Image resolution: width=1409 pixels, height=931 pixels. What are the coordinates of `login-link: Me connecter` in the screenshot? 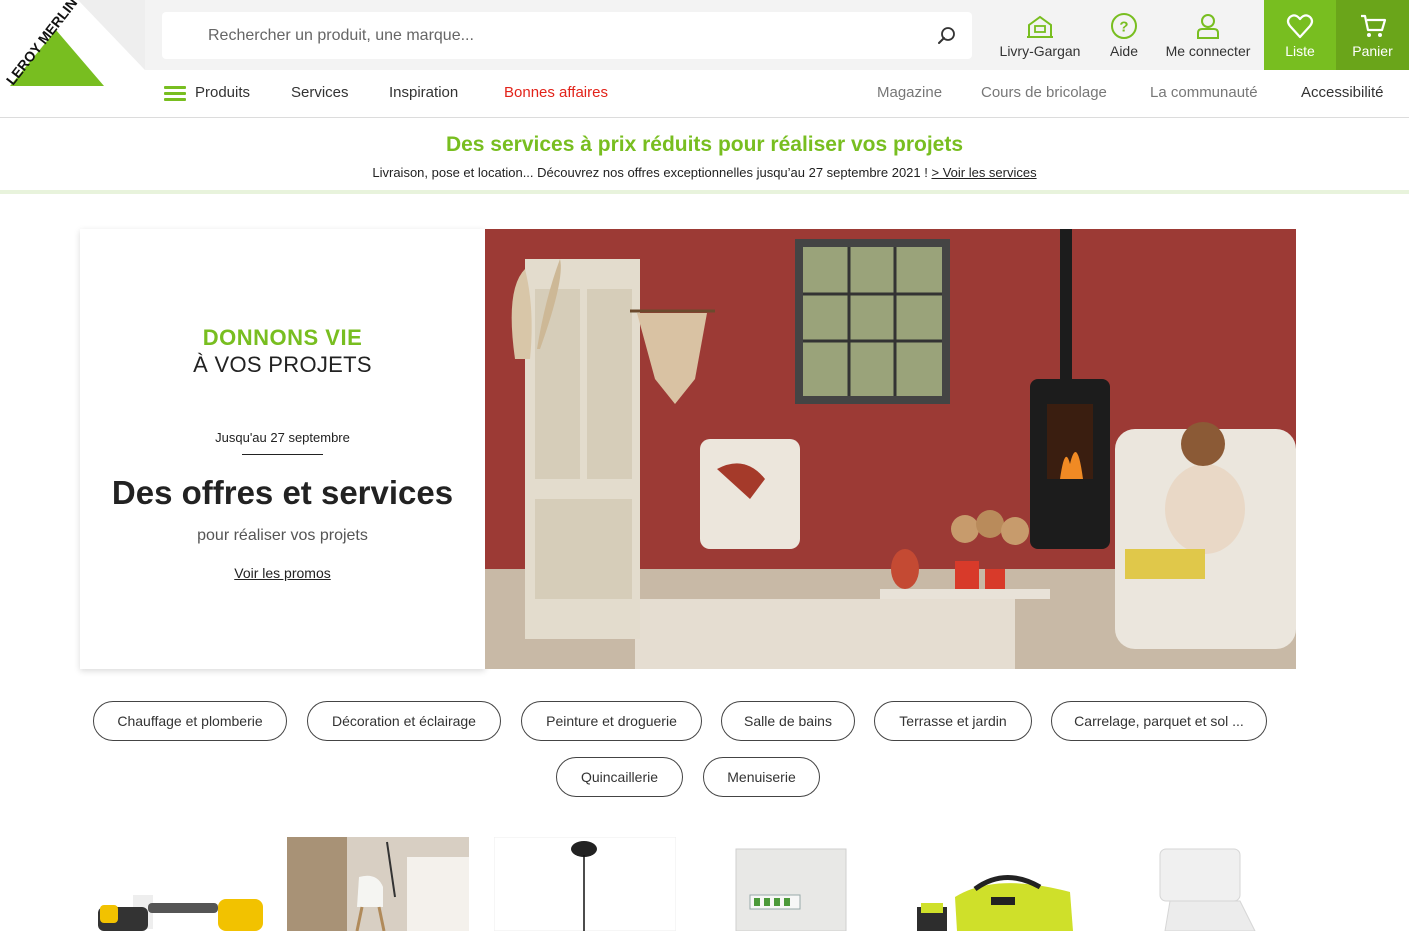 It's located at (1208, 35).